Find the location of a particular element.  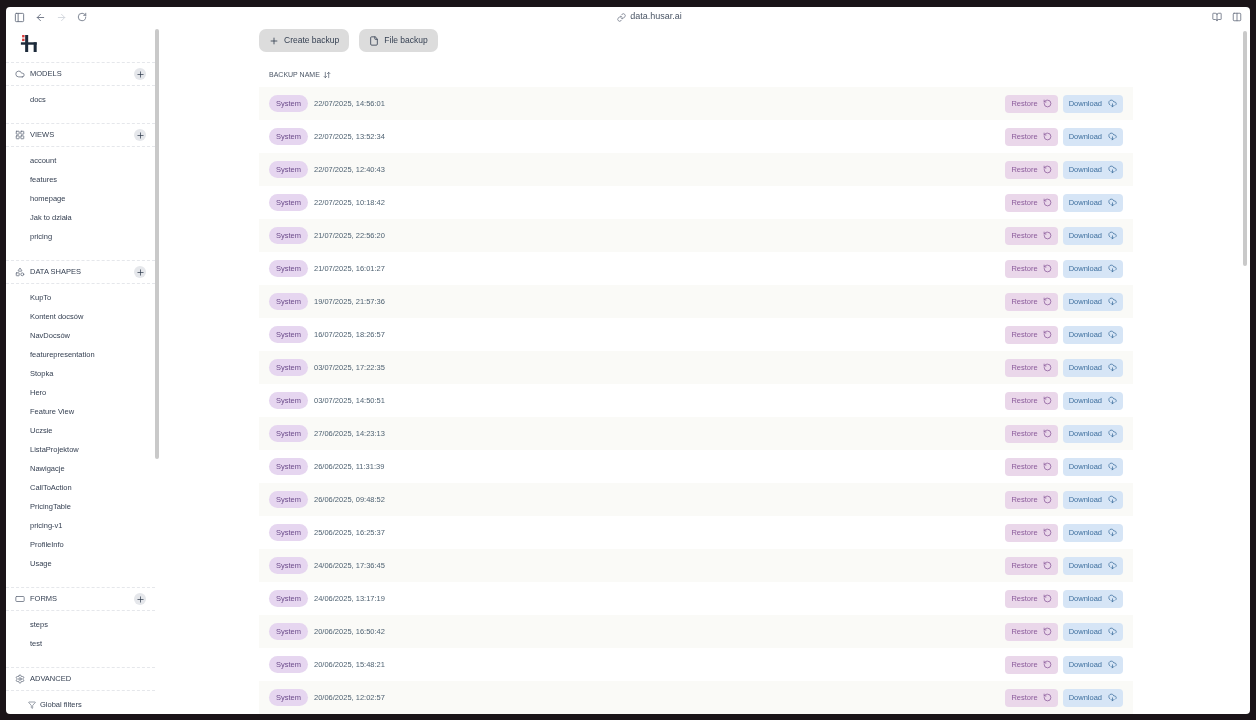

page-scrollbar is located at coordinates (1245, 148).